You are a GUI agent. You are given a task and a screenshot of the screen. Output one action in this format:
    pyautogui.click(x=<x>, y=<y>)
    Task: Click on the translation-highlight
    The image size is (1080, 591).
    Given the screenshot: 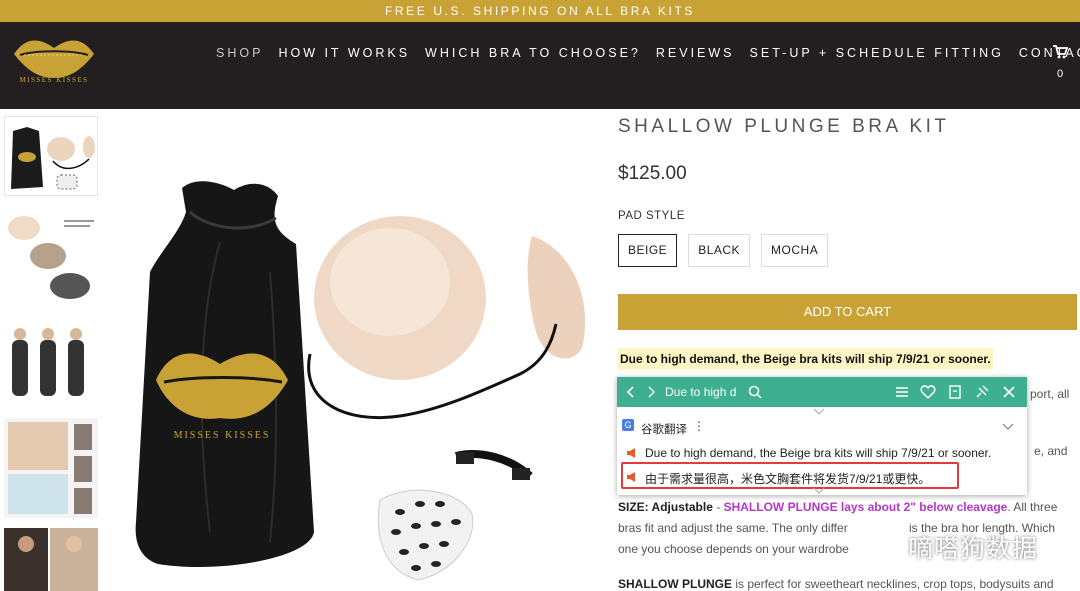 What is the action you would take?
    pyautogui.click(x=790, y=475)
    